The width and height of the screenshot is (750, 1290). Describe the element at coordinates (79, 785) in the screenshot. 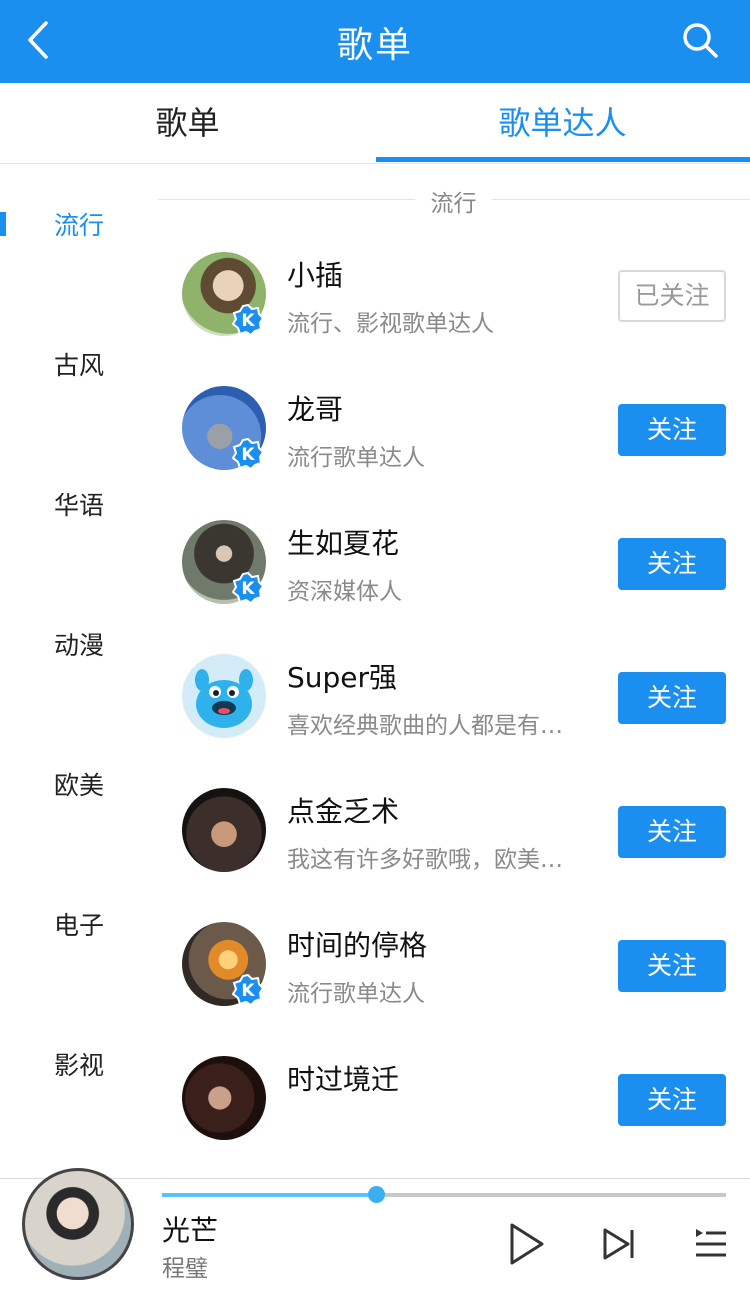

I see `sidebar-item-label: 欧美` at that location.